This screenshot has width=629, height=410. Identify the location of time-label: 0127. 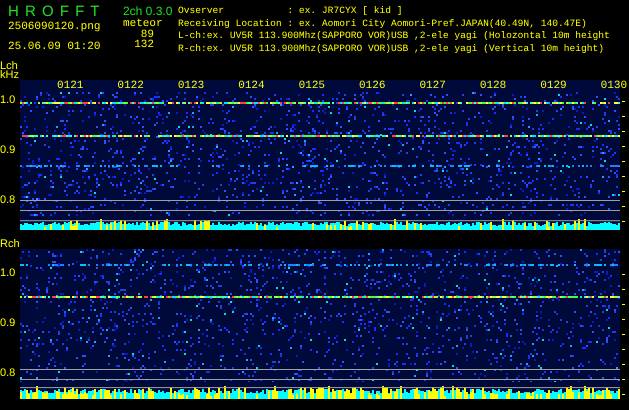
(432, 86).